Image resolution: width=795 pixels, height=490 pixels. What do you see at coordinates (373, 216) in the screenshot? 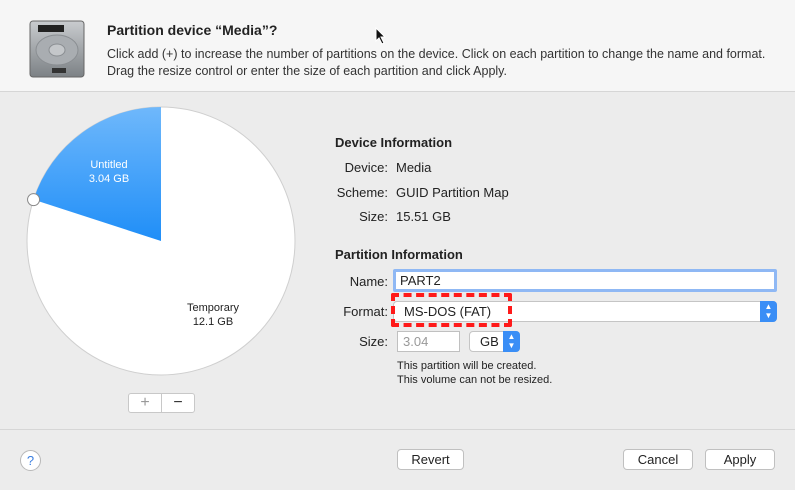
I see `size-label: Size:` at bounding box center [373, 216].